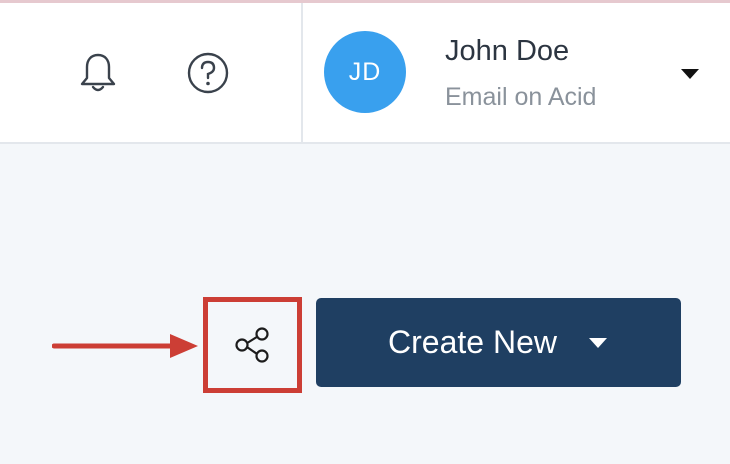 The image size is (730, 464). Describe the element at coordinates (507, 51) in the screenshot. I see `user-name: John Doe` at that location.